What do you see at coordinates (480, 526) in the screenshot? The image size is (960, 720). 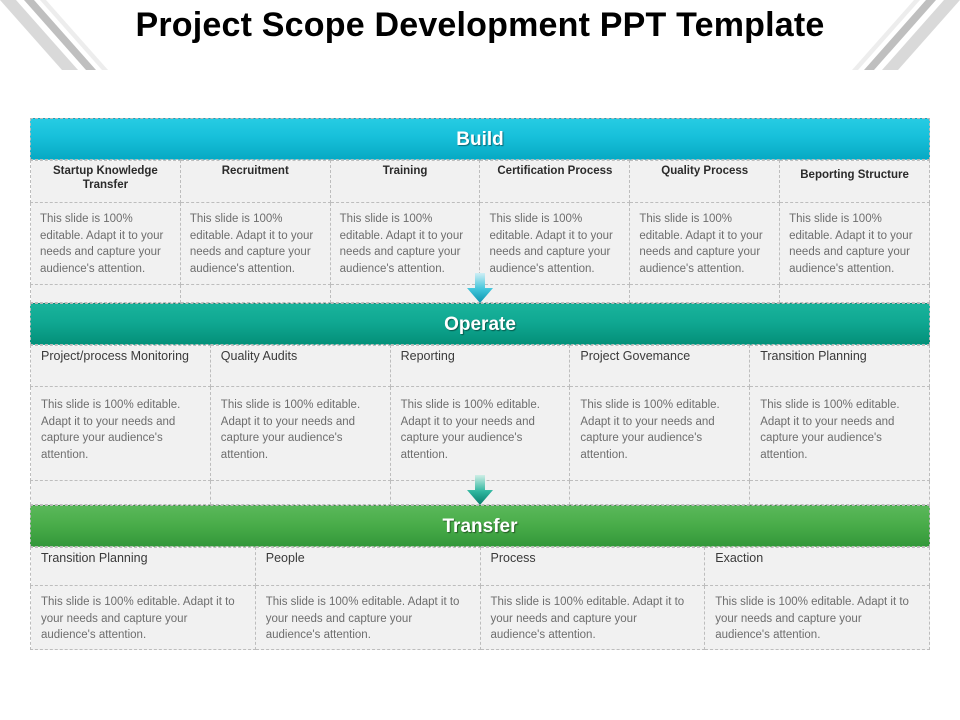 I see `section-banner-transfer: Transfer` at bounding box center [480, 526].